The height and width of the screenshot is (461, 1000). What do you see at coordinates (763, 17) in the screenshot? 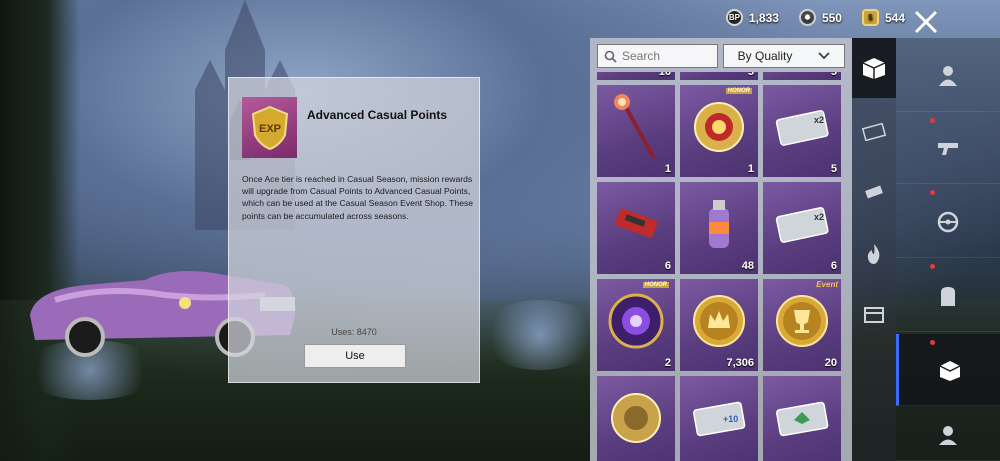
I see `bp-amount: 1,833` at bounding box center [763, 17].